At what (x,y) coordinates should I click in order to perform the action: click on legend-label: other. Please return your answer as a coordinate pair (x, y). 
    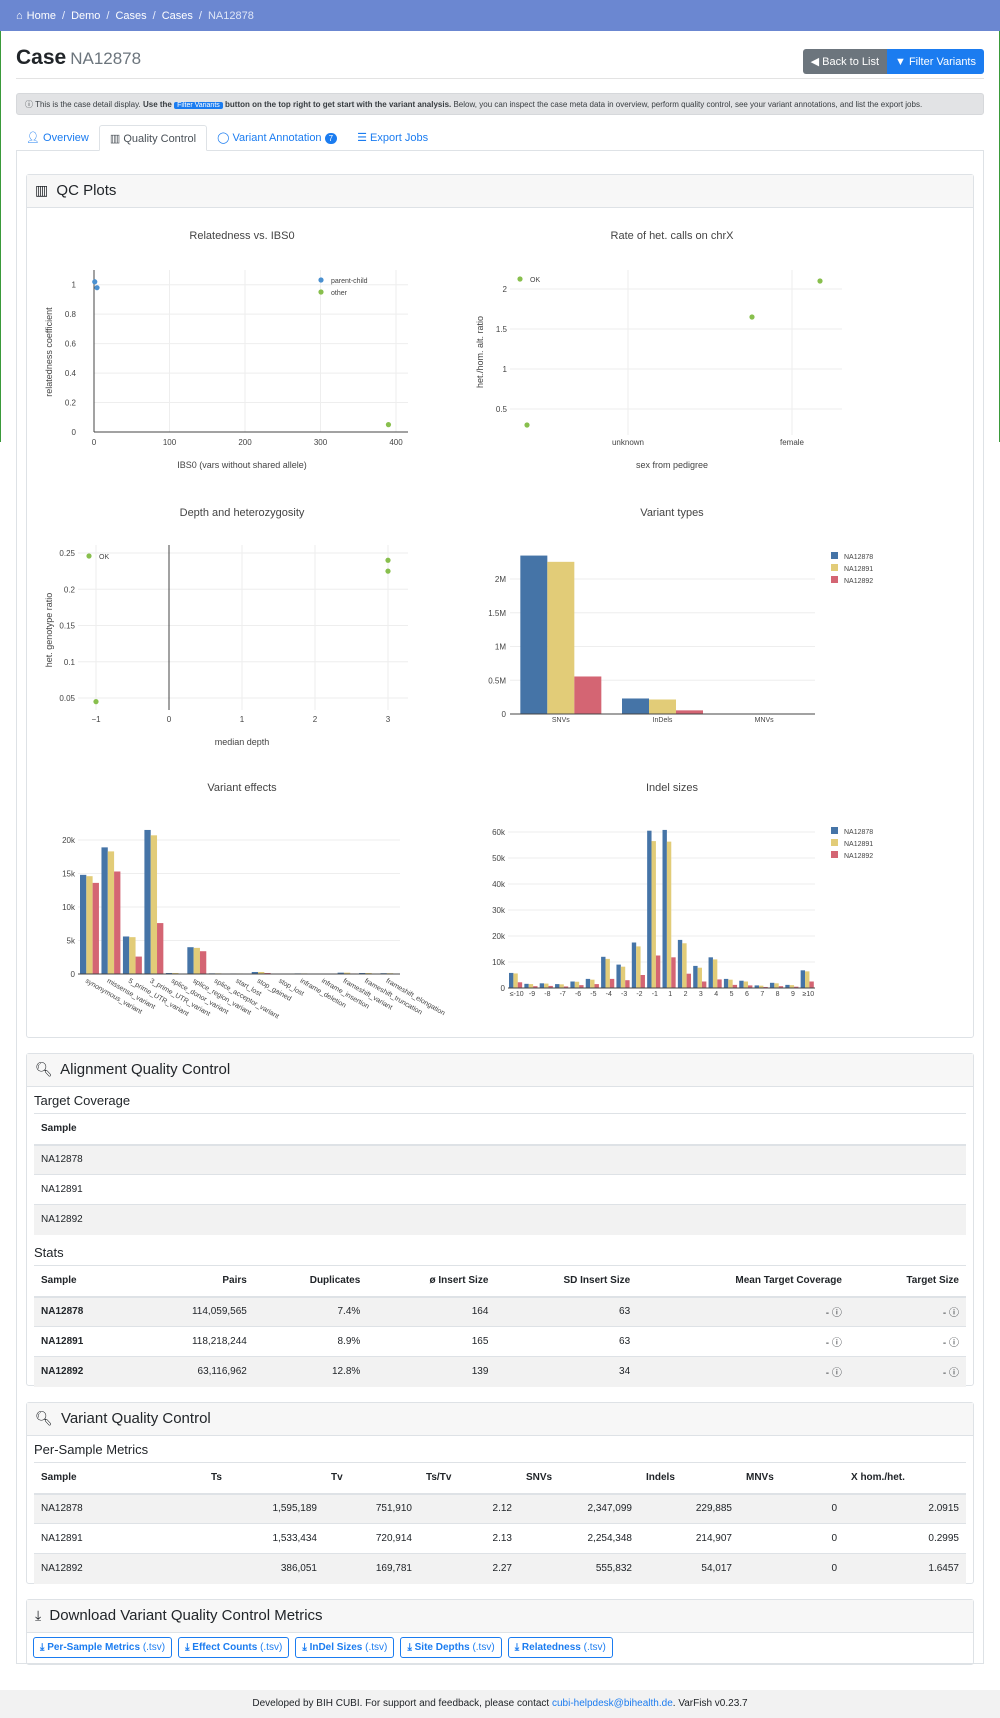
    Looking at the image, I should click on (339, 293).